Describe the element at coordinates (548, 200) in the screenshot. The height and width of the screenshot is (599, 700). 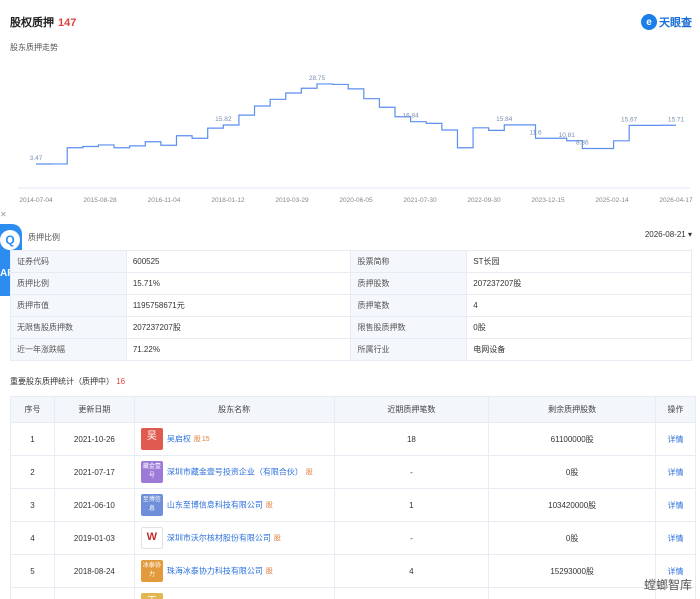
I see `x-tick-label: 2023-12-15` at that location.